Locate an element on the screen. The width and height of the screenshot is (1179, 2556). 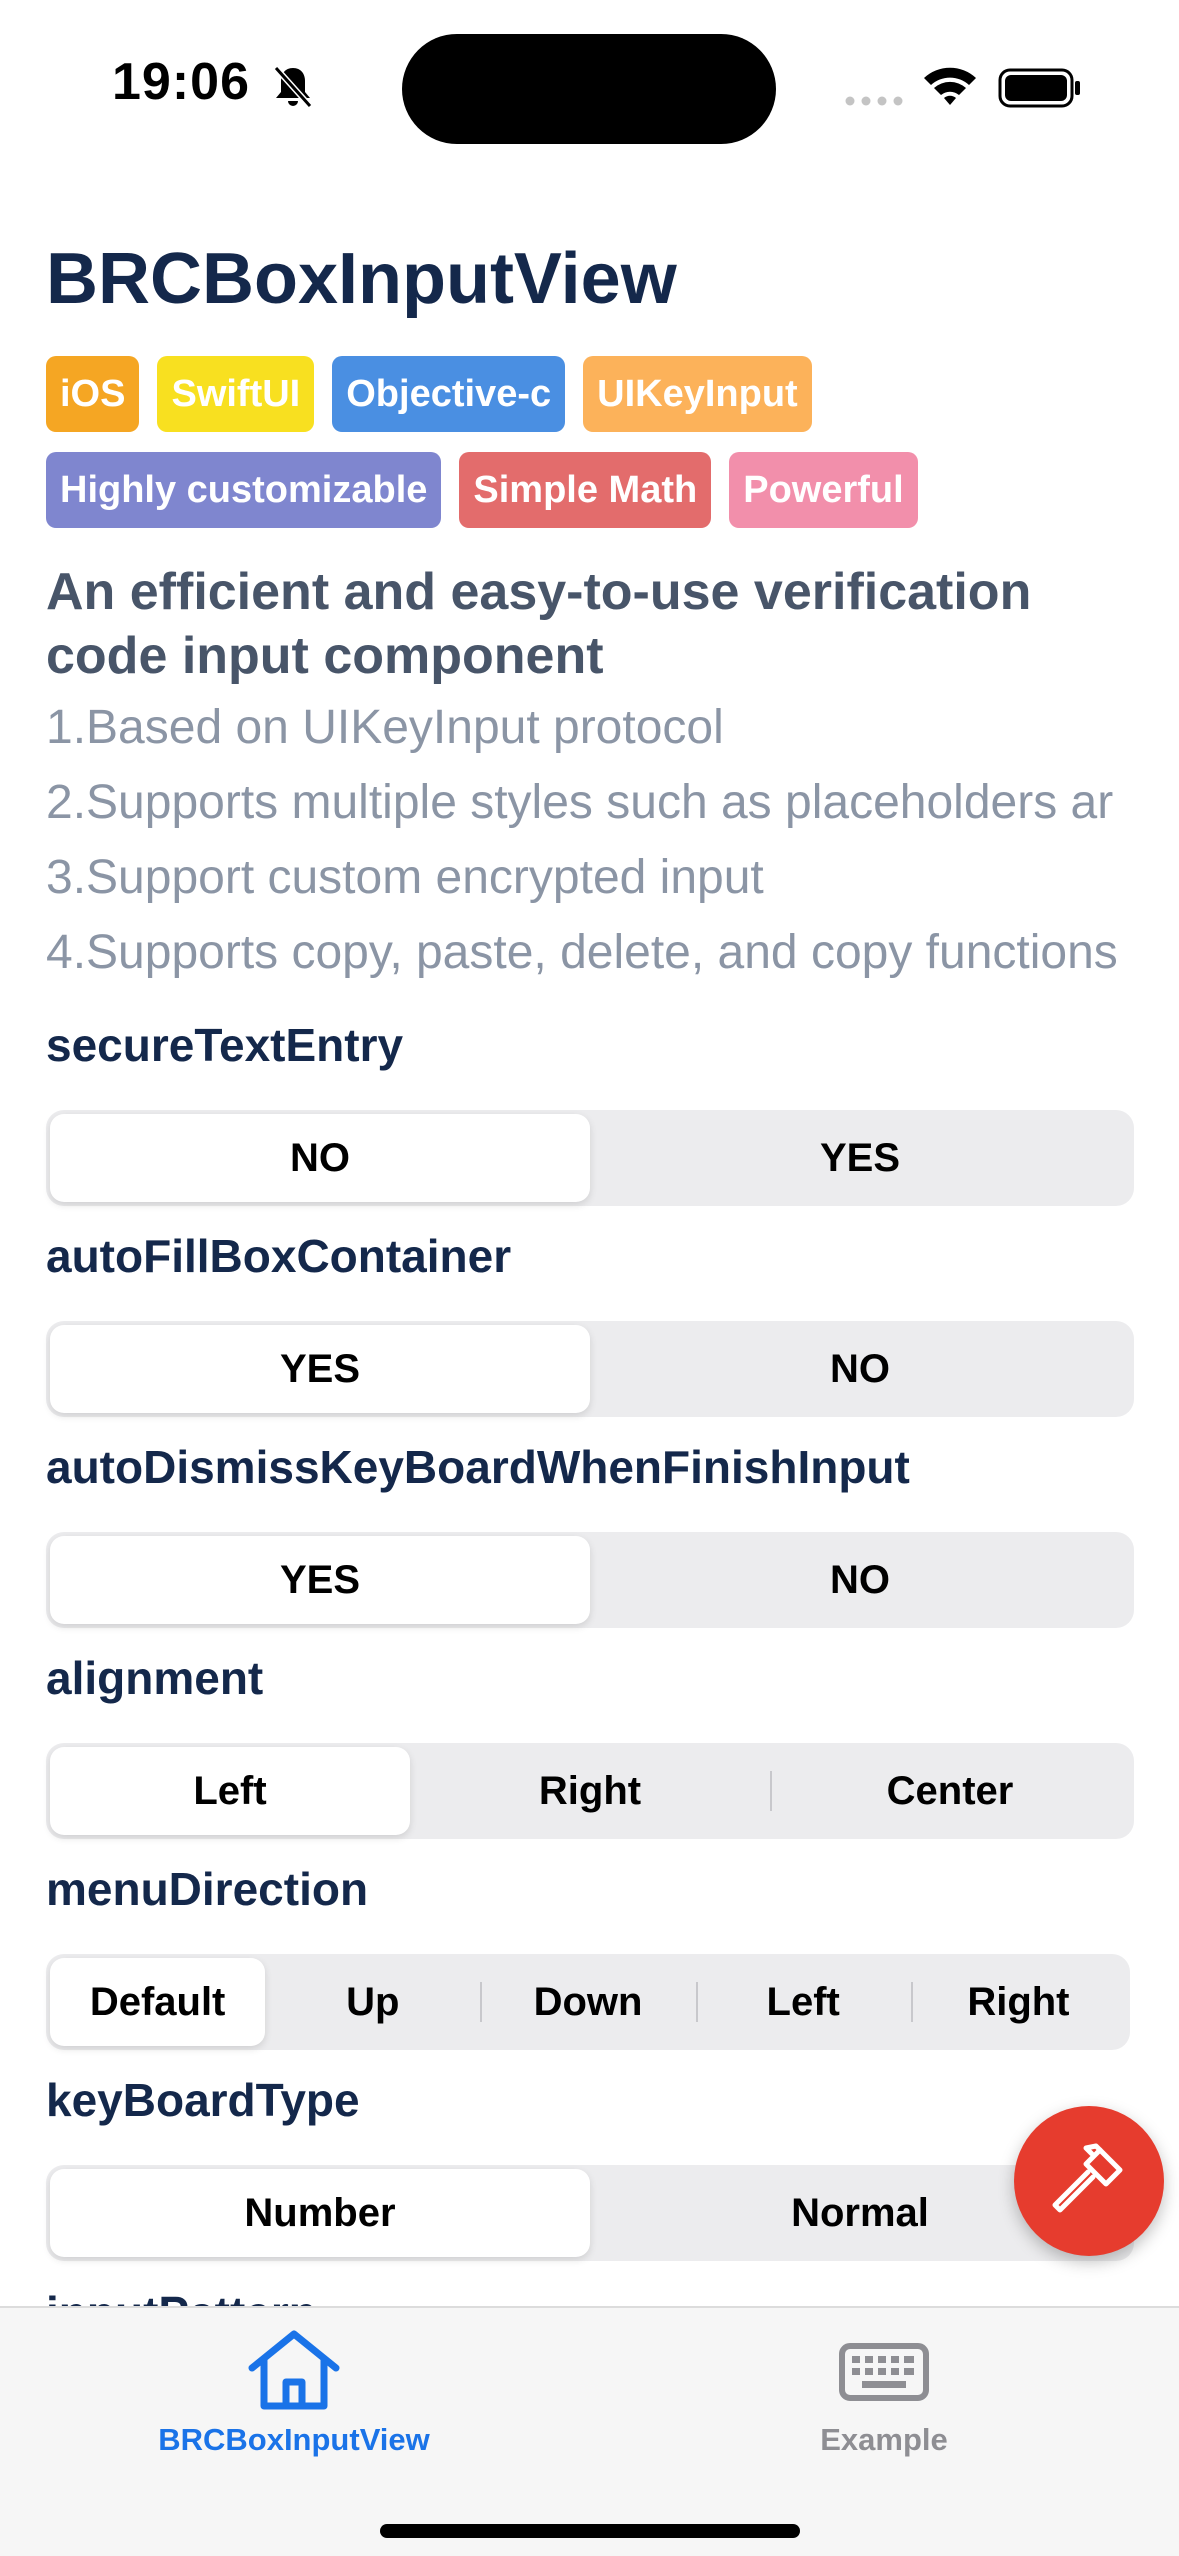
segment-number: Number is located at coordinates (320, 2213).